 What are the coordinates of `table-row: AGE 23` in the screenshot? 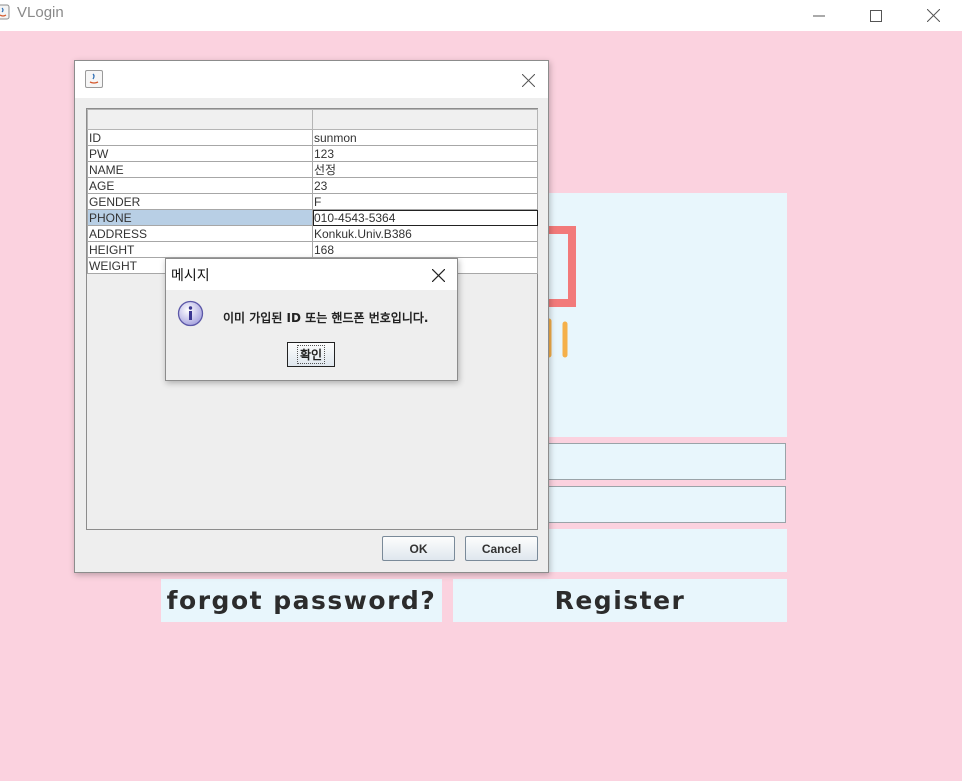 It's located at (312, 185).